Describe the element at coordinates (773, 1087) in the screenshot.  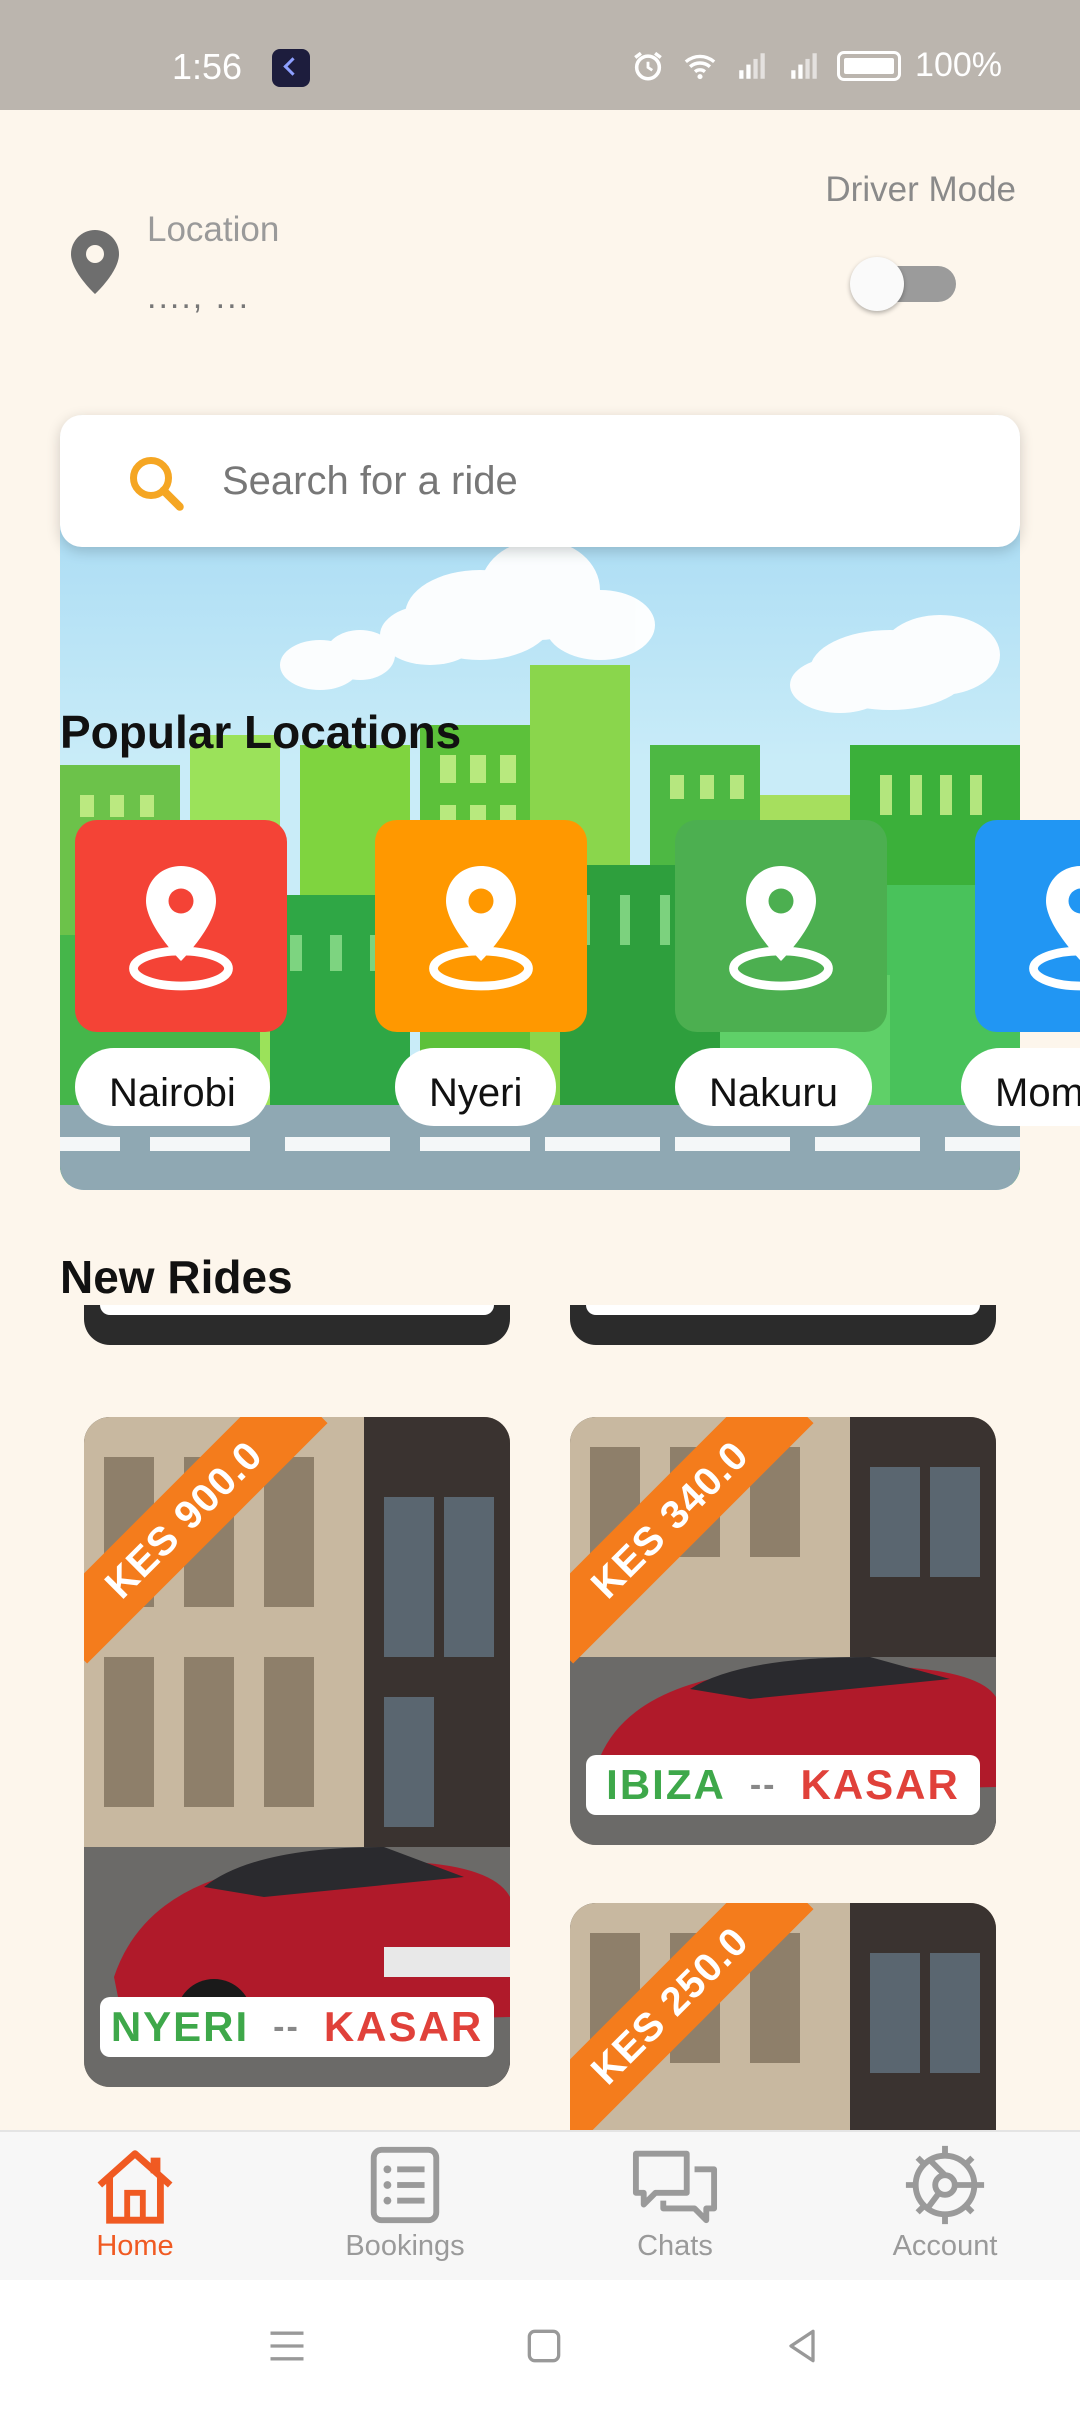
I see `location-name: Nakuru` at that location.